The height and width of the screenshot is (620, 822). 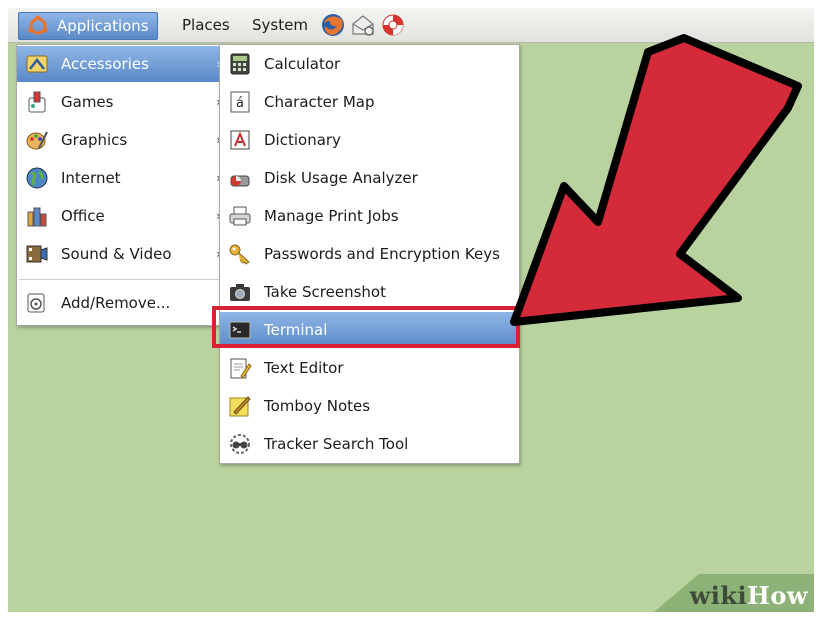 What do you see at coordinates (240, 64) in the screenshot?
I see `calculator-icon` at bounding box center [240, 64].